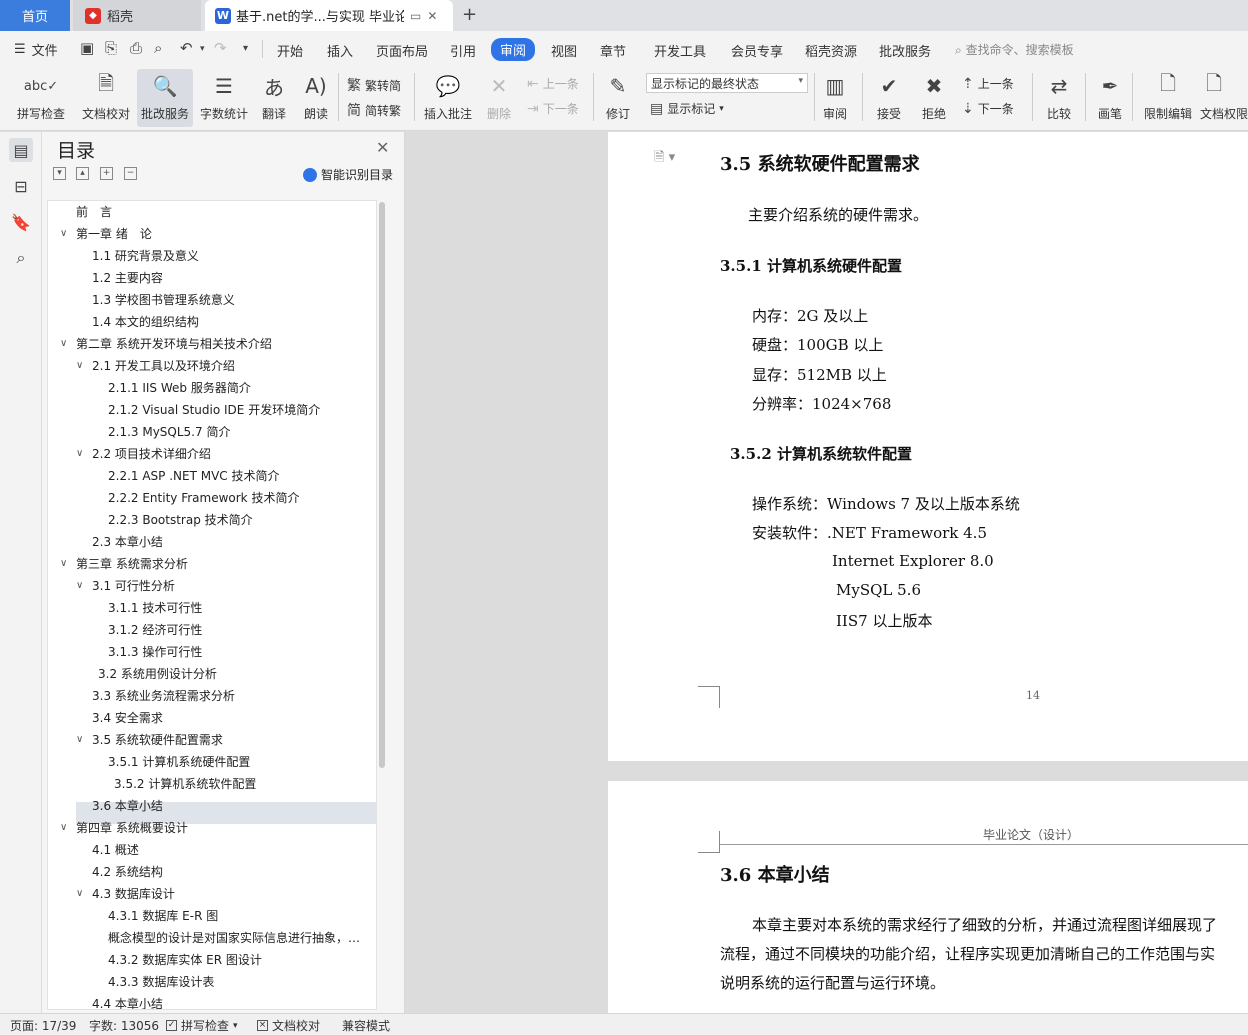 This screenshot has width=1248, height=1035. What do you see at coordinates (212, 916) in the screenshot?
I see `toc-item: 4.3.1 数据库 E-R 图` at bounding box center [212, 916].